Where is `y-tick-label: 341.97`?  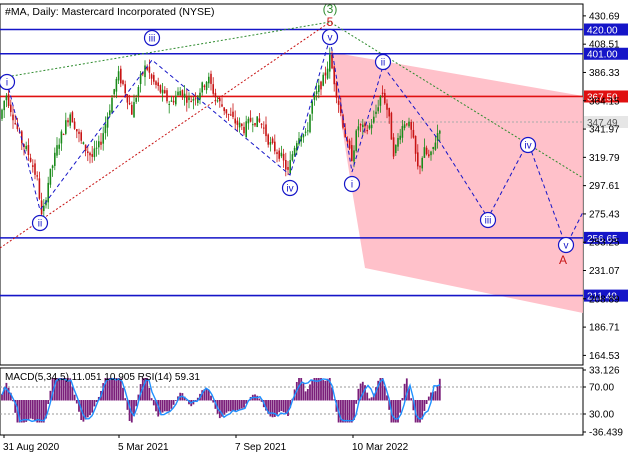 y-tick-label: 341.97 is located at coordinates (604, 130).